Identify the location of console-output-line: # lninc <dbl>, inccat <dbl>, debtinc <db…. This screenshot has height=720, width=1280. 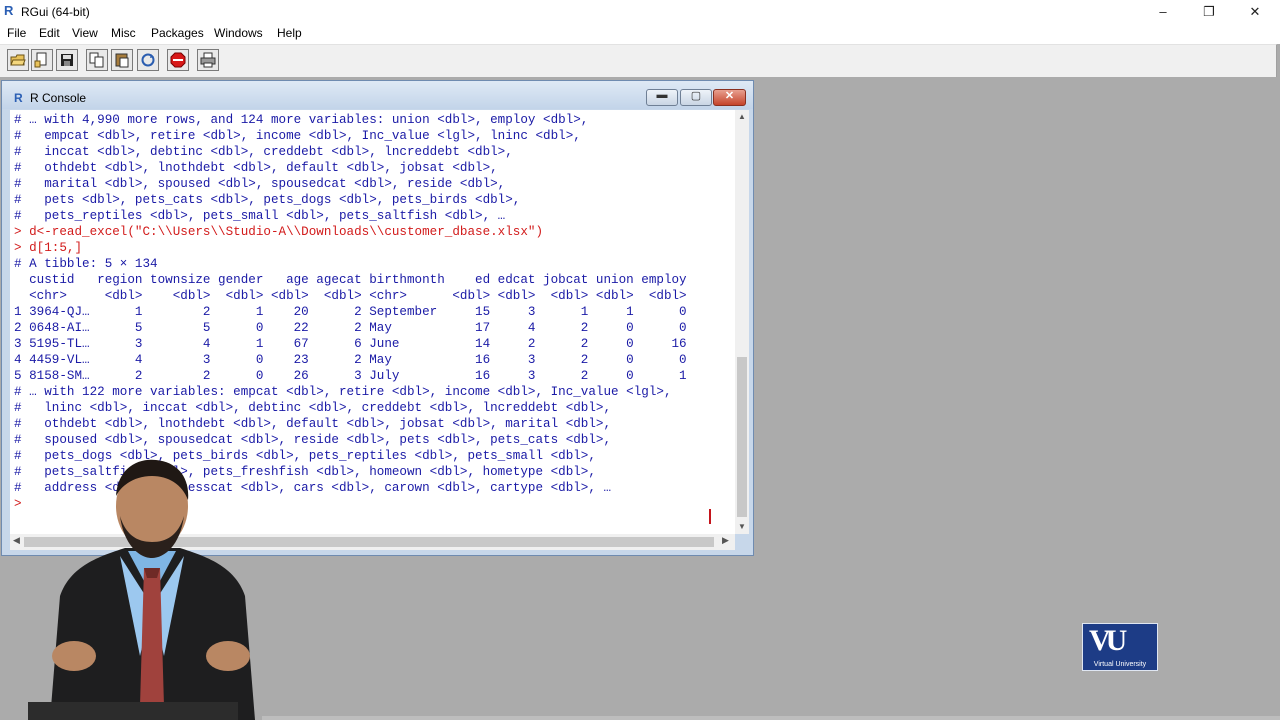
(313, 408).